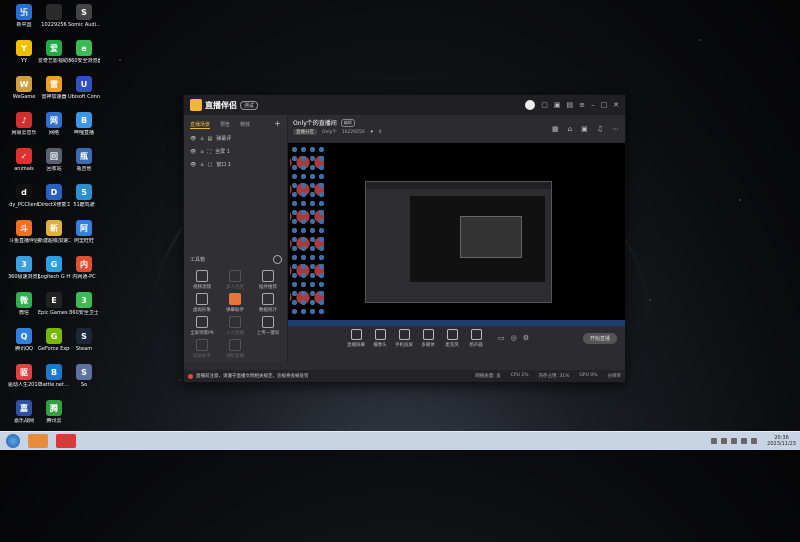 The height and width of the screenshot is (542, 800). I want to click on desktop-icon: ✓ animals, so click(24, 160).